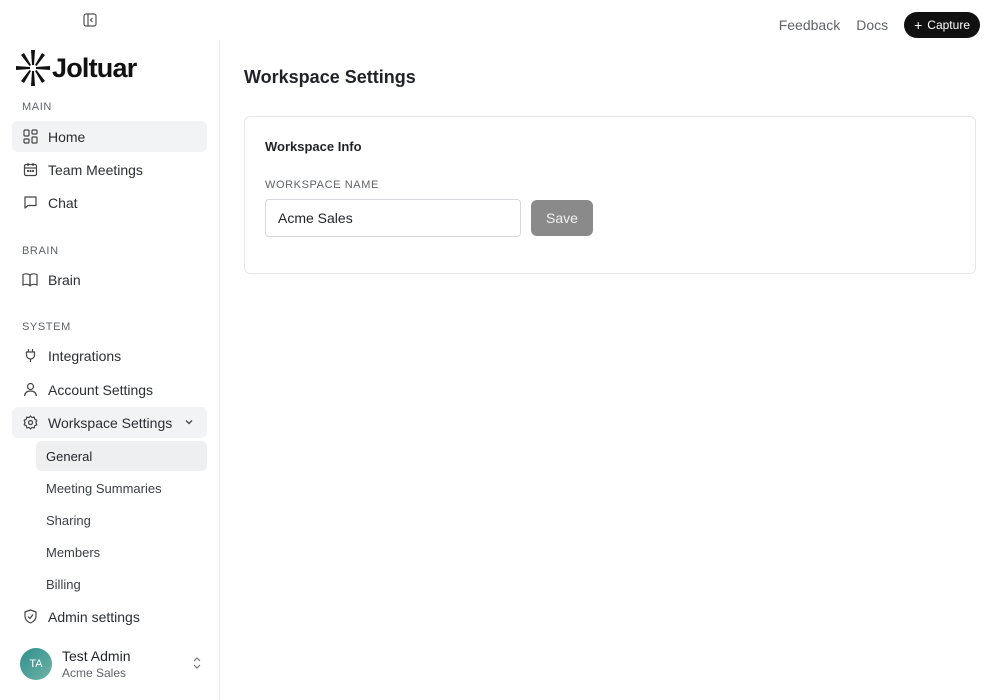  Describe the element at coordinates (121, 488) in the screenshot. I see `sub-item-meeting-summaries: Meeting Summaries` at that location.